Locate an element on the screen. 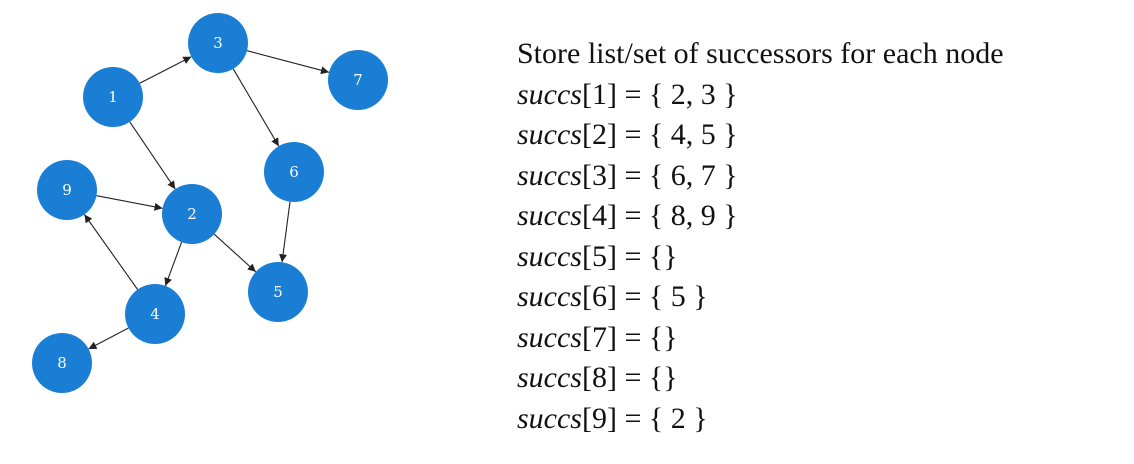 This screenshot has width=1134, height=464. succ-index: [7] is located at coordinates (599, 337).